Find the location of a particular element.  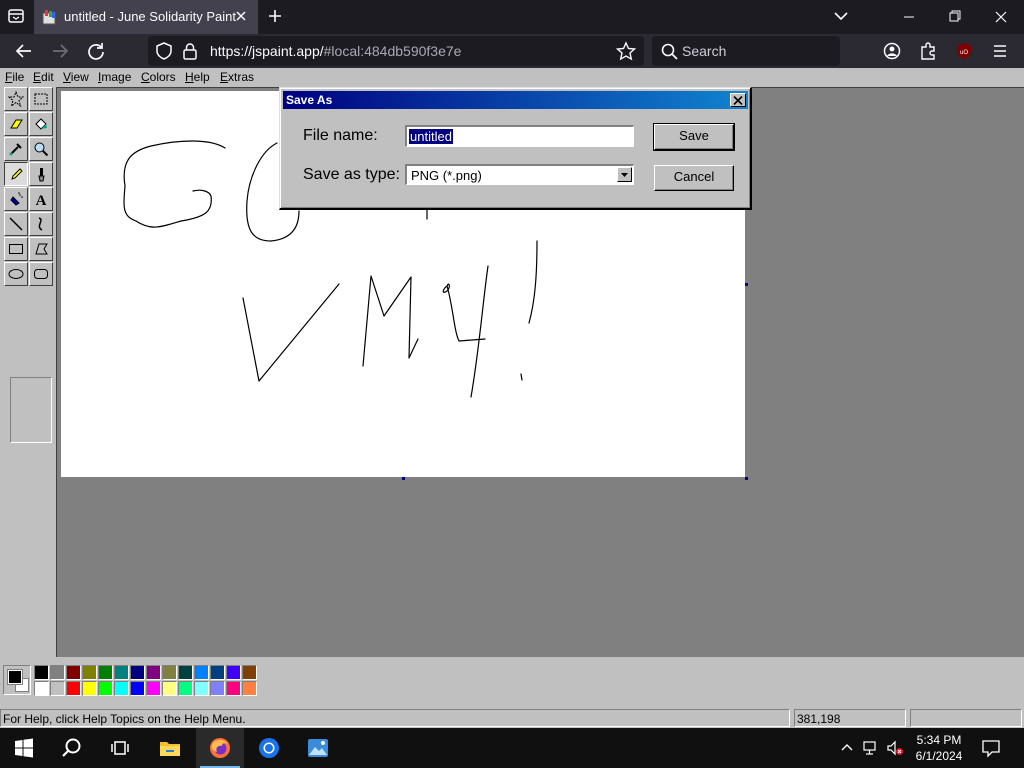

new-tab-icon is located at coordinates (275, 17).